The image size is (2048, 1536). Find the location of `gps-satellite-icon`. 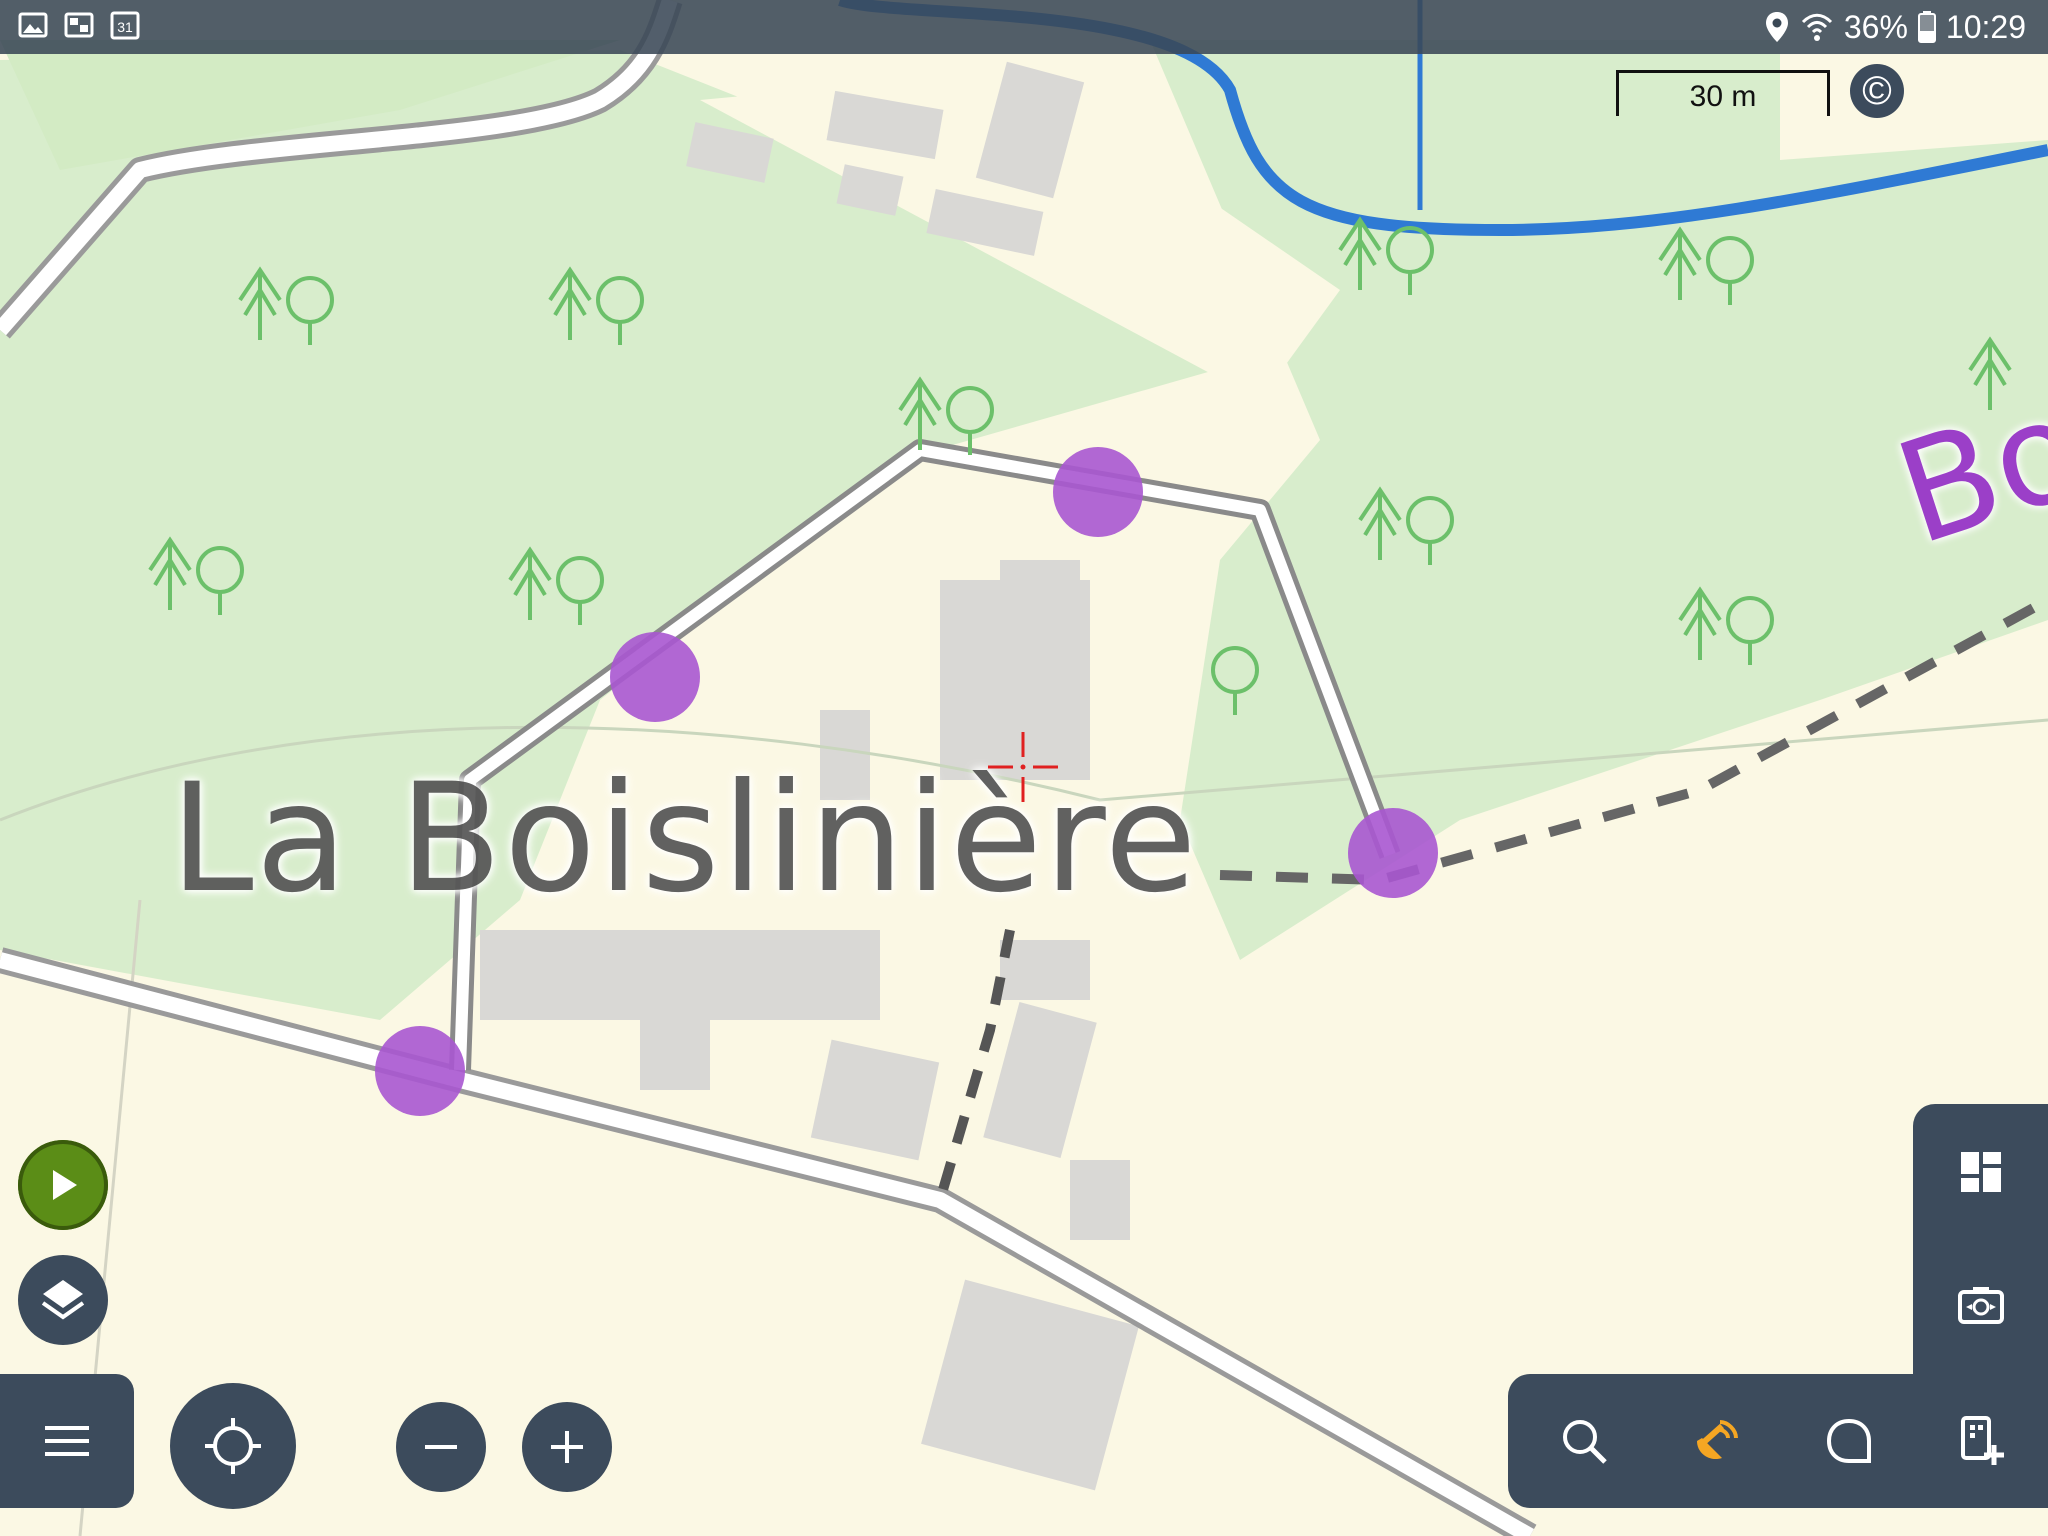

gps-satellite-icon is located at coordinates (1717, 1440).